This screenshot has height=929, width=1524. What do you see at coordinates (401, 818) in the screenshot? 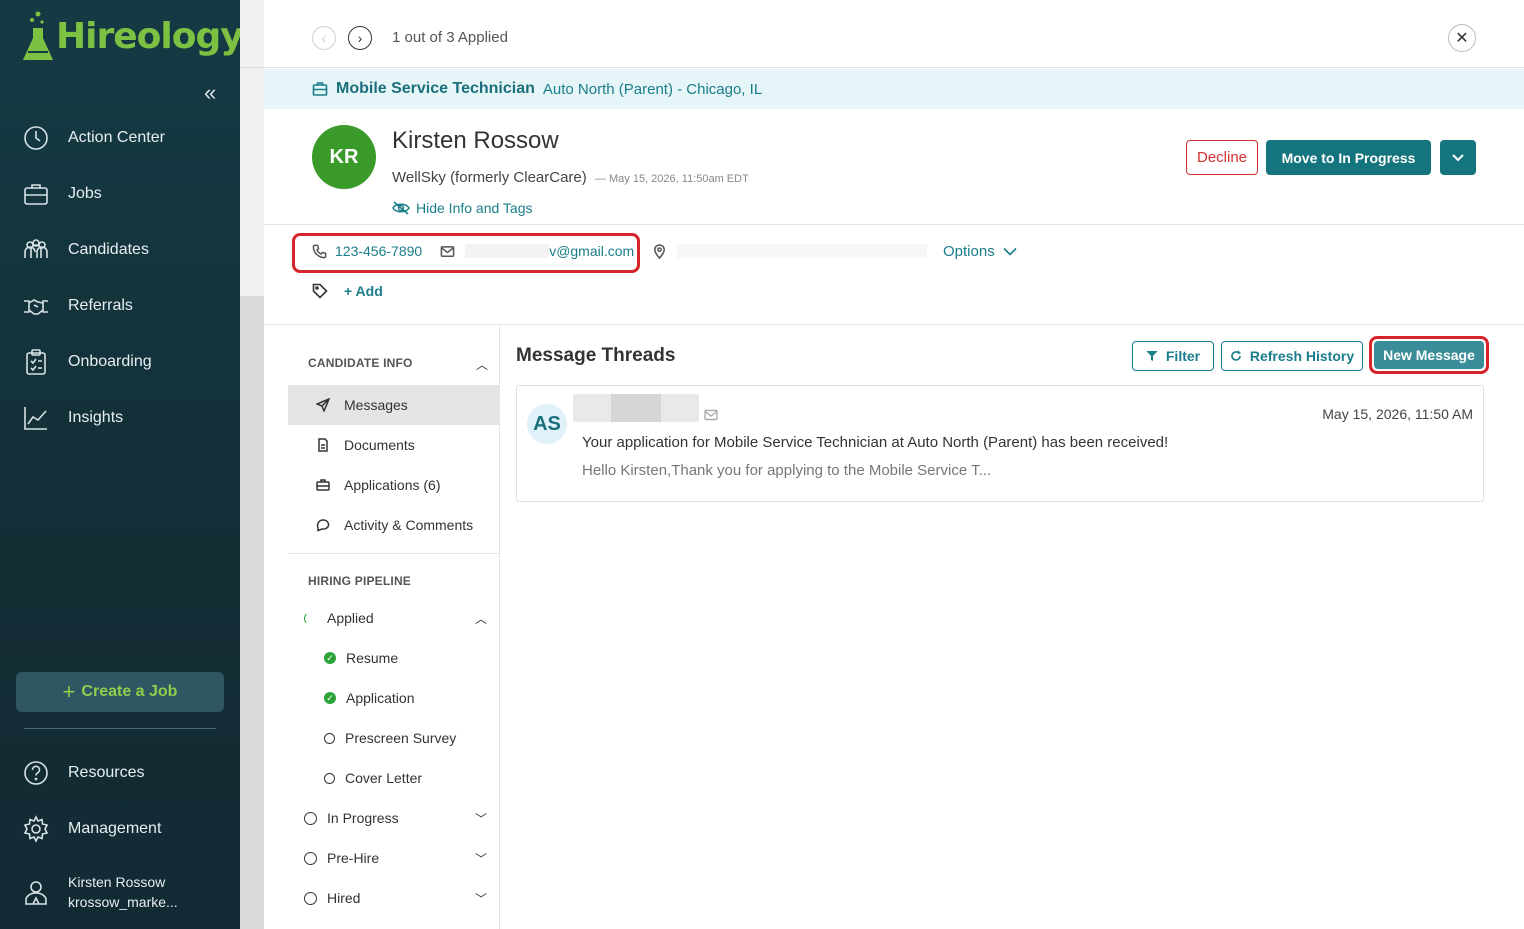
I see `stage-in-progress: In Progress ﹀` at bounding box center [401, 818].